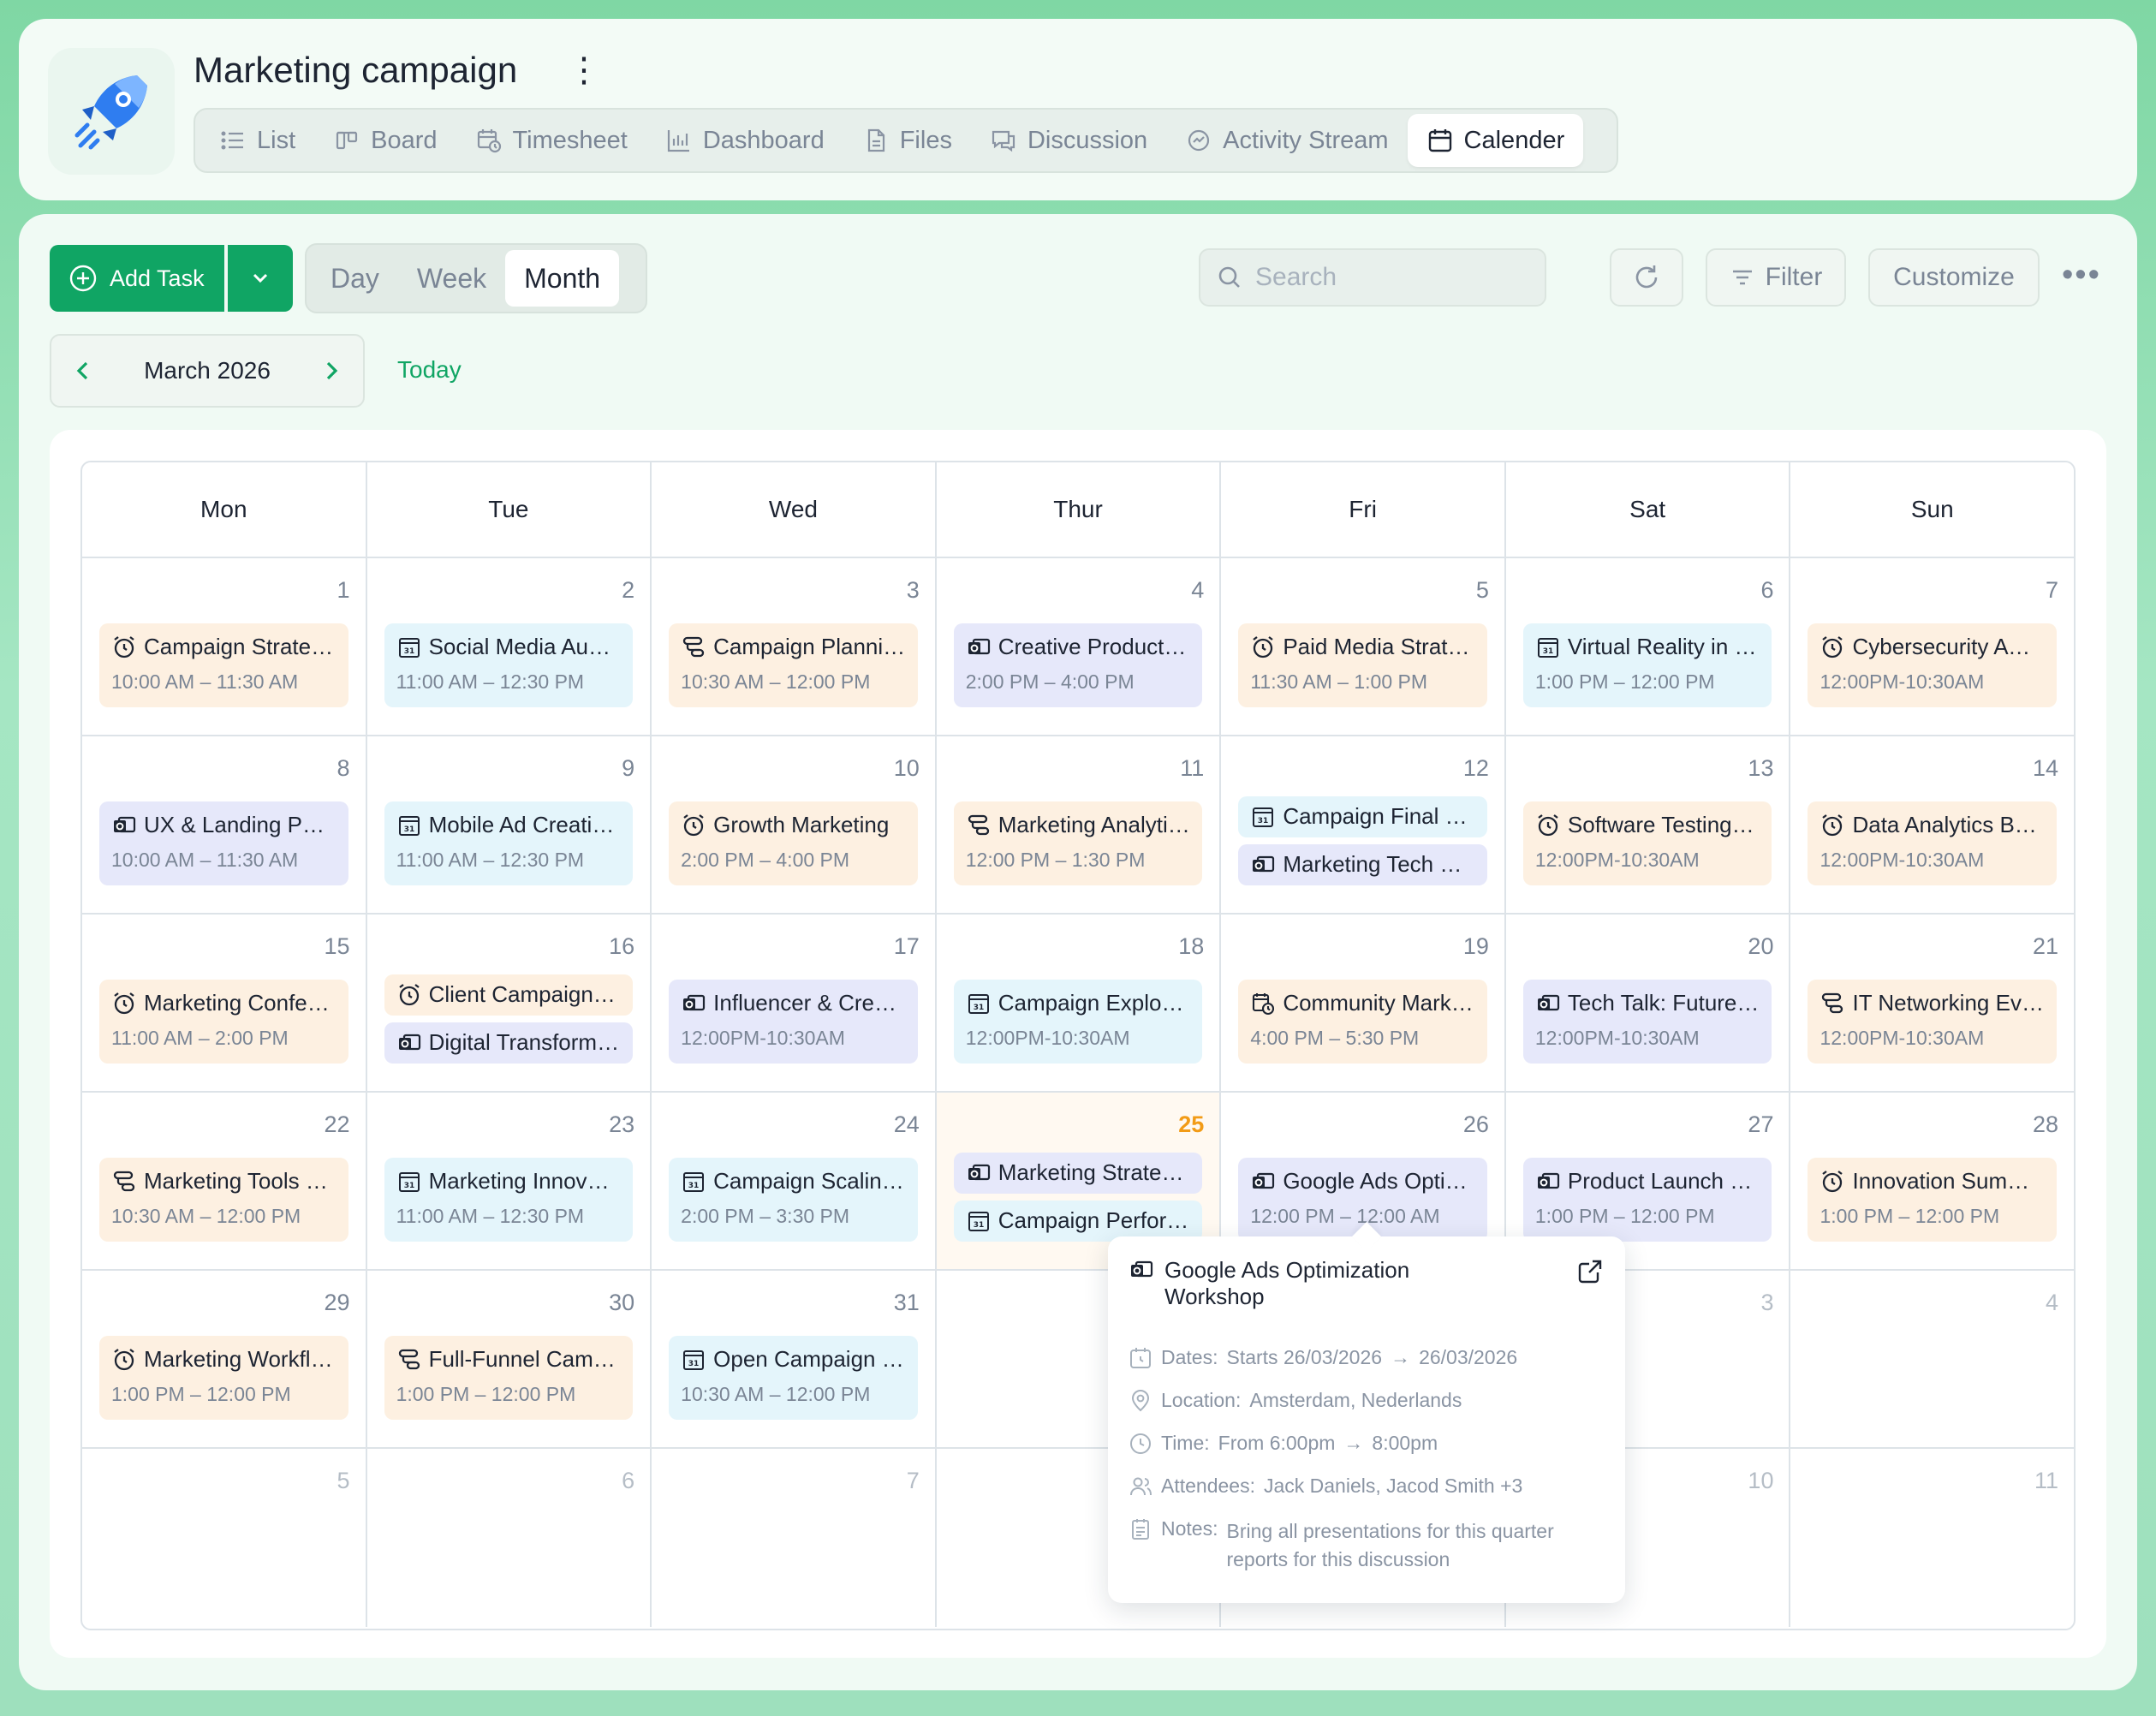 This screenshot has width=2156, height=1716. I want to click on open-external-icon, so click(1590, 1273).